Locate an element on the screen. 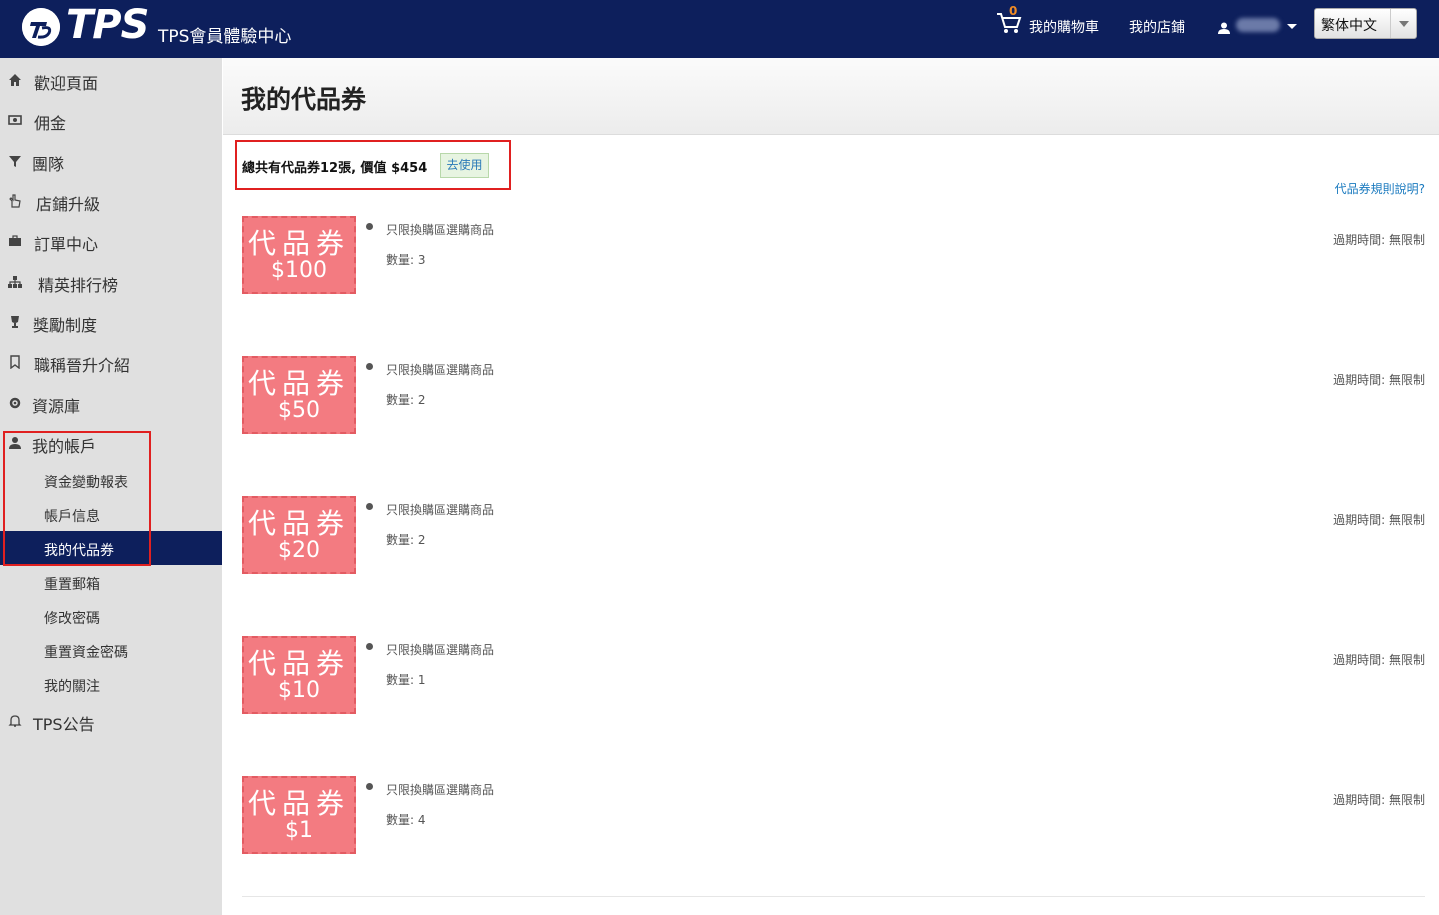 This screenshot has width=1439, height=915. user-dropdown-caret-icon is located at coordinates (1292, 26).